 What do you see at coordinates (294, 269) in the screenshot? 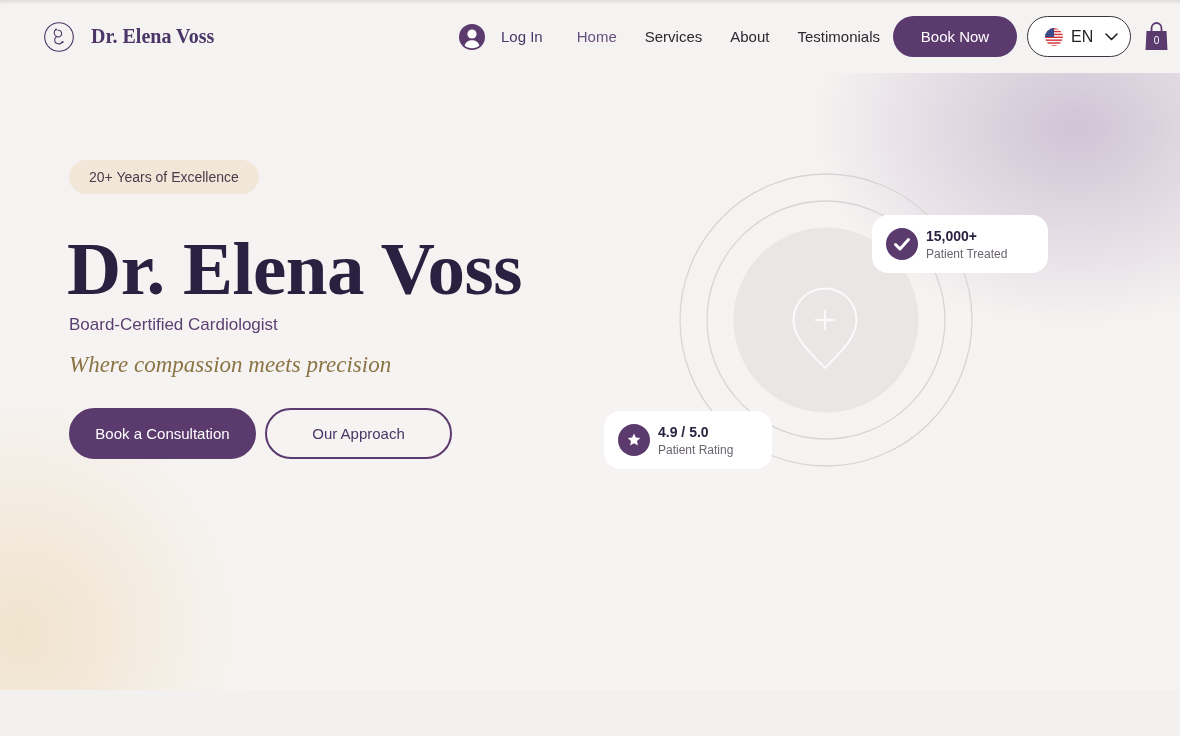
I see `hero-title: Dr. Elena Voss` at bounding box center [294, 269].